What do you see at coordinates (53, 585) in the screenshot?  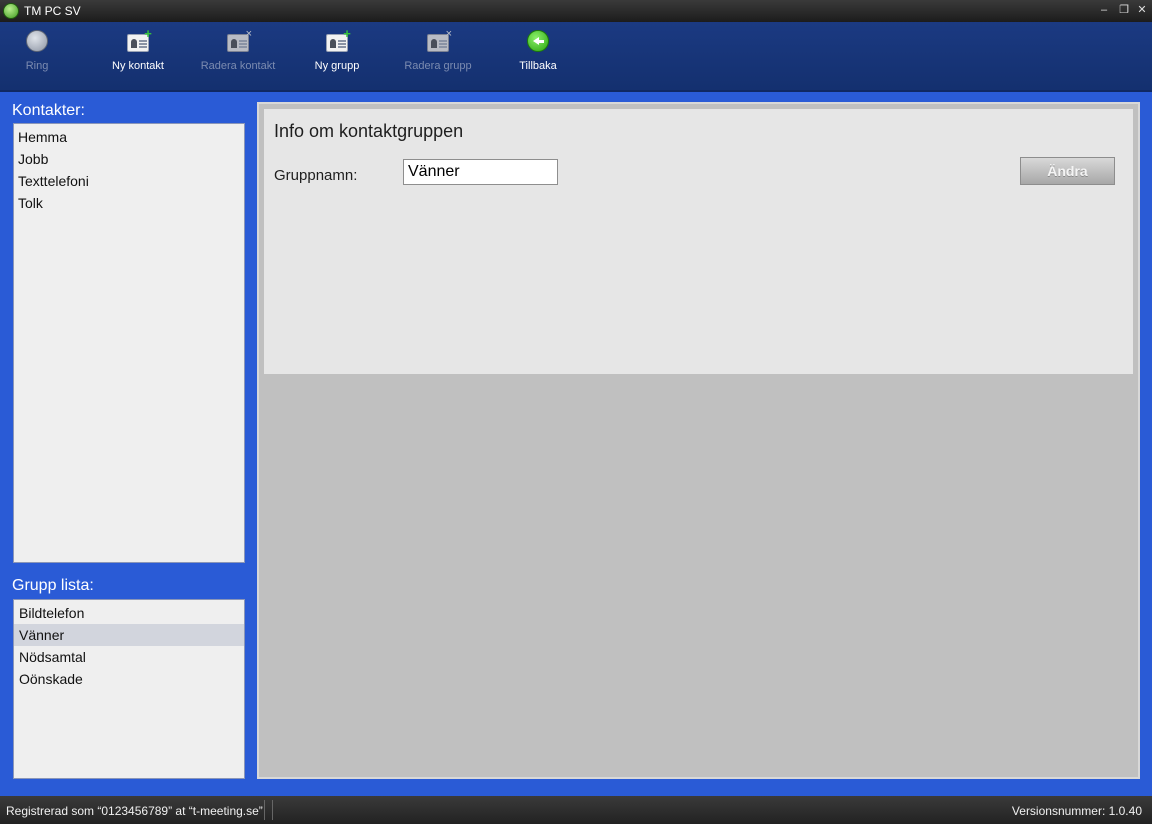 I see `groups-heading: Grupp lista:` at bounding box center [53, 585].